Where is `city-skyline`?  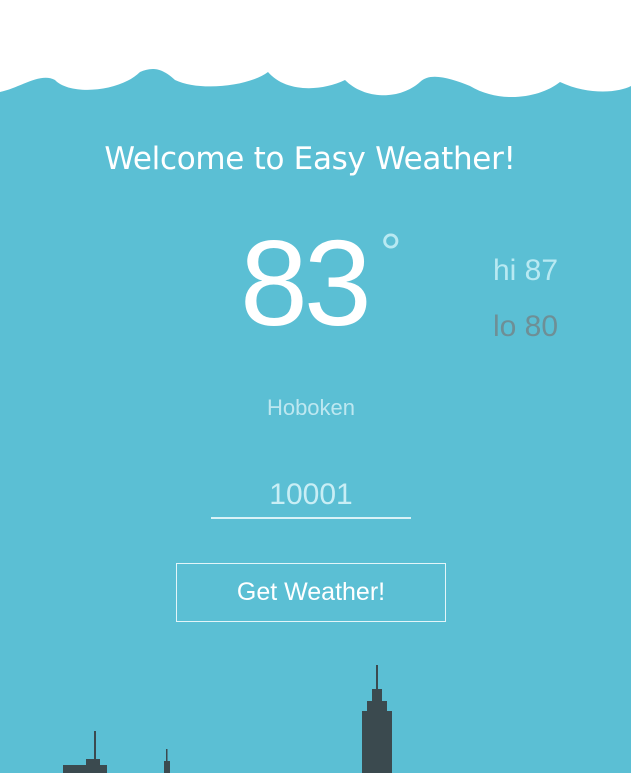
city-skyline is located at coordinates (227, 719).